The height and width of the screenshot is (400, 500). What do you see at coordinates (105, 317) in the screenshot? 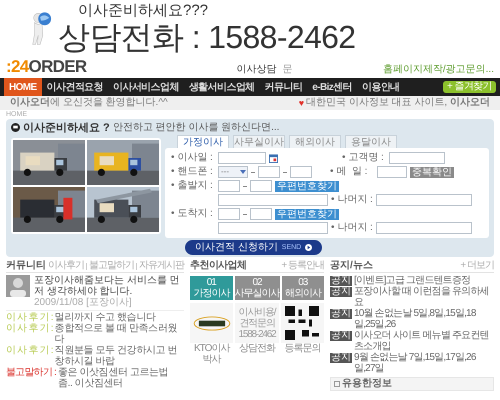
I see `post-link: 멀리까지 수고 했습니다` at bounding box center [105, 317].